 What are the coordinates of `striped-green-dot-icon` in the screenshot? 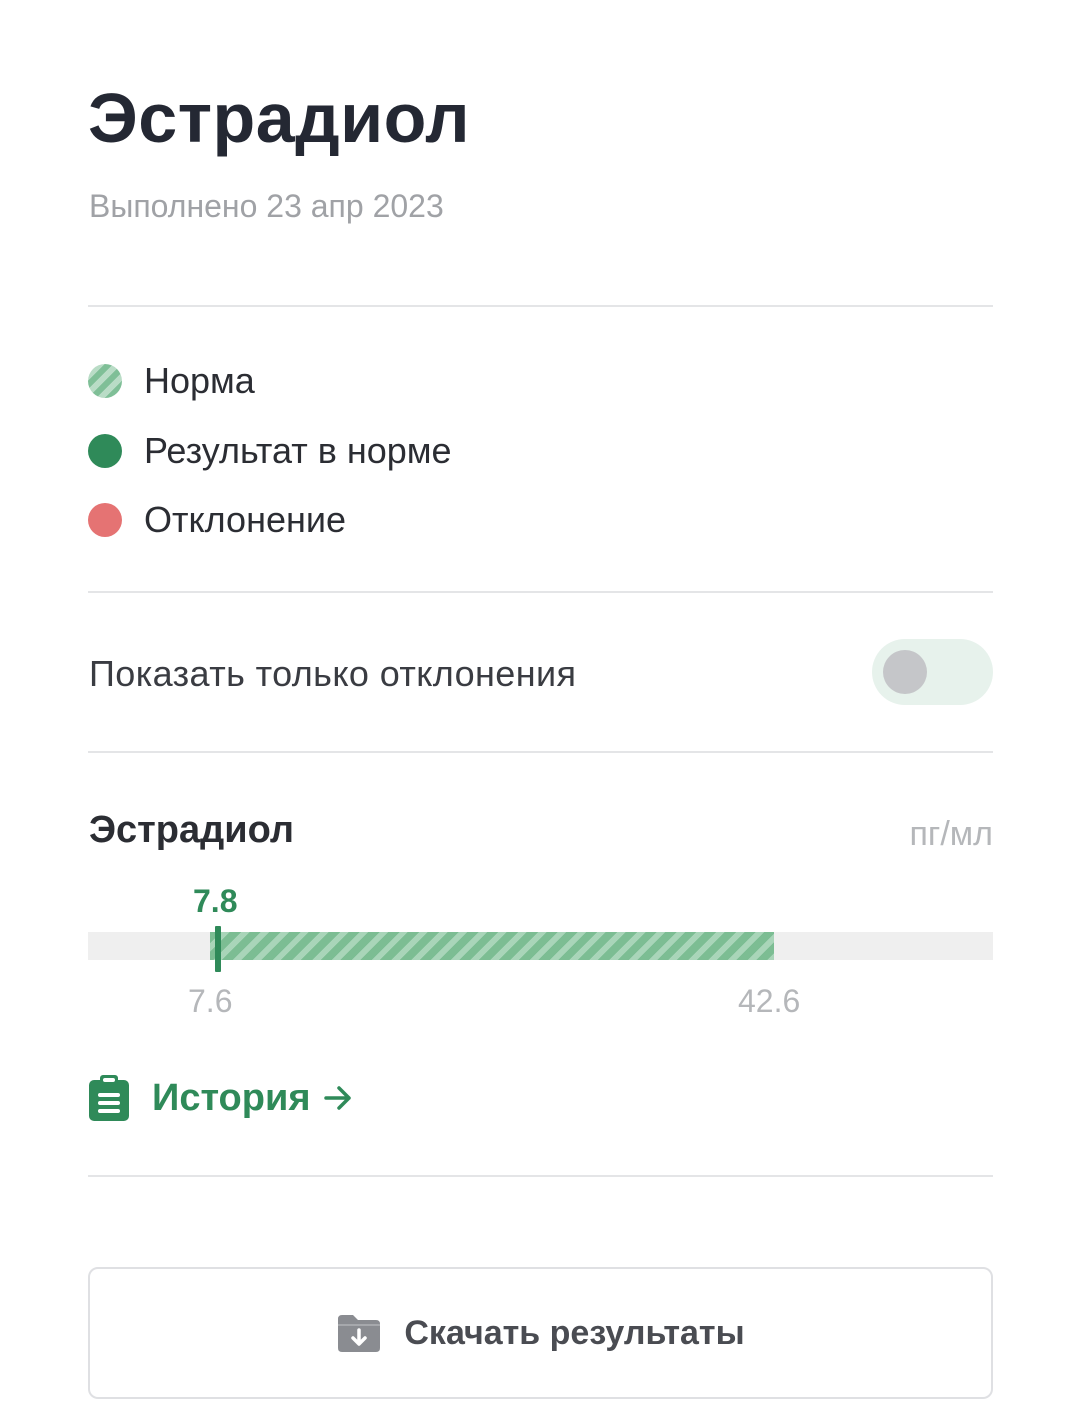 It's located at (105, 381).